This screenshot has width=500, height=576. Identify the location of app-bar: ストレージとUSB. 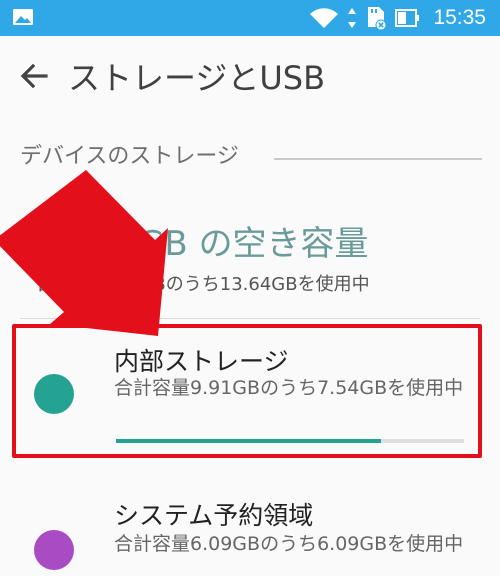
(250, 75).